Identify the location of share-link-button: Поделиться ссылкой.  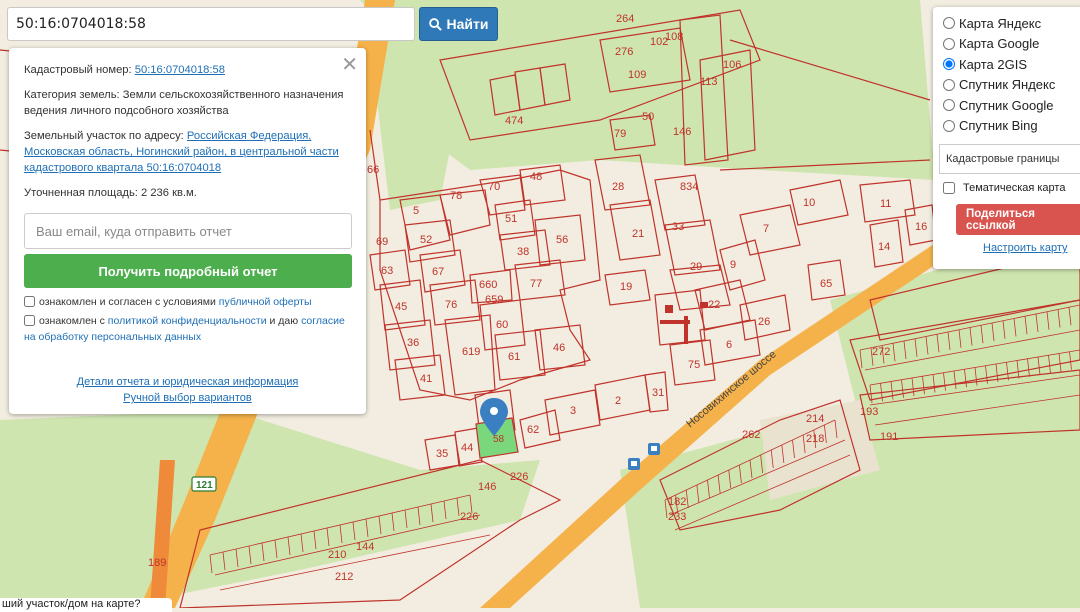
(1018, 219).